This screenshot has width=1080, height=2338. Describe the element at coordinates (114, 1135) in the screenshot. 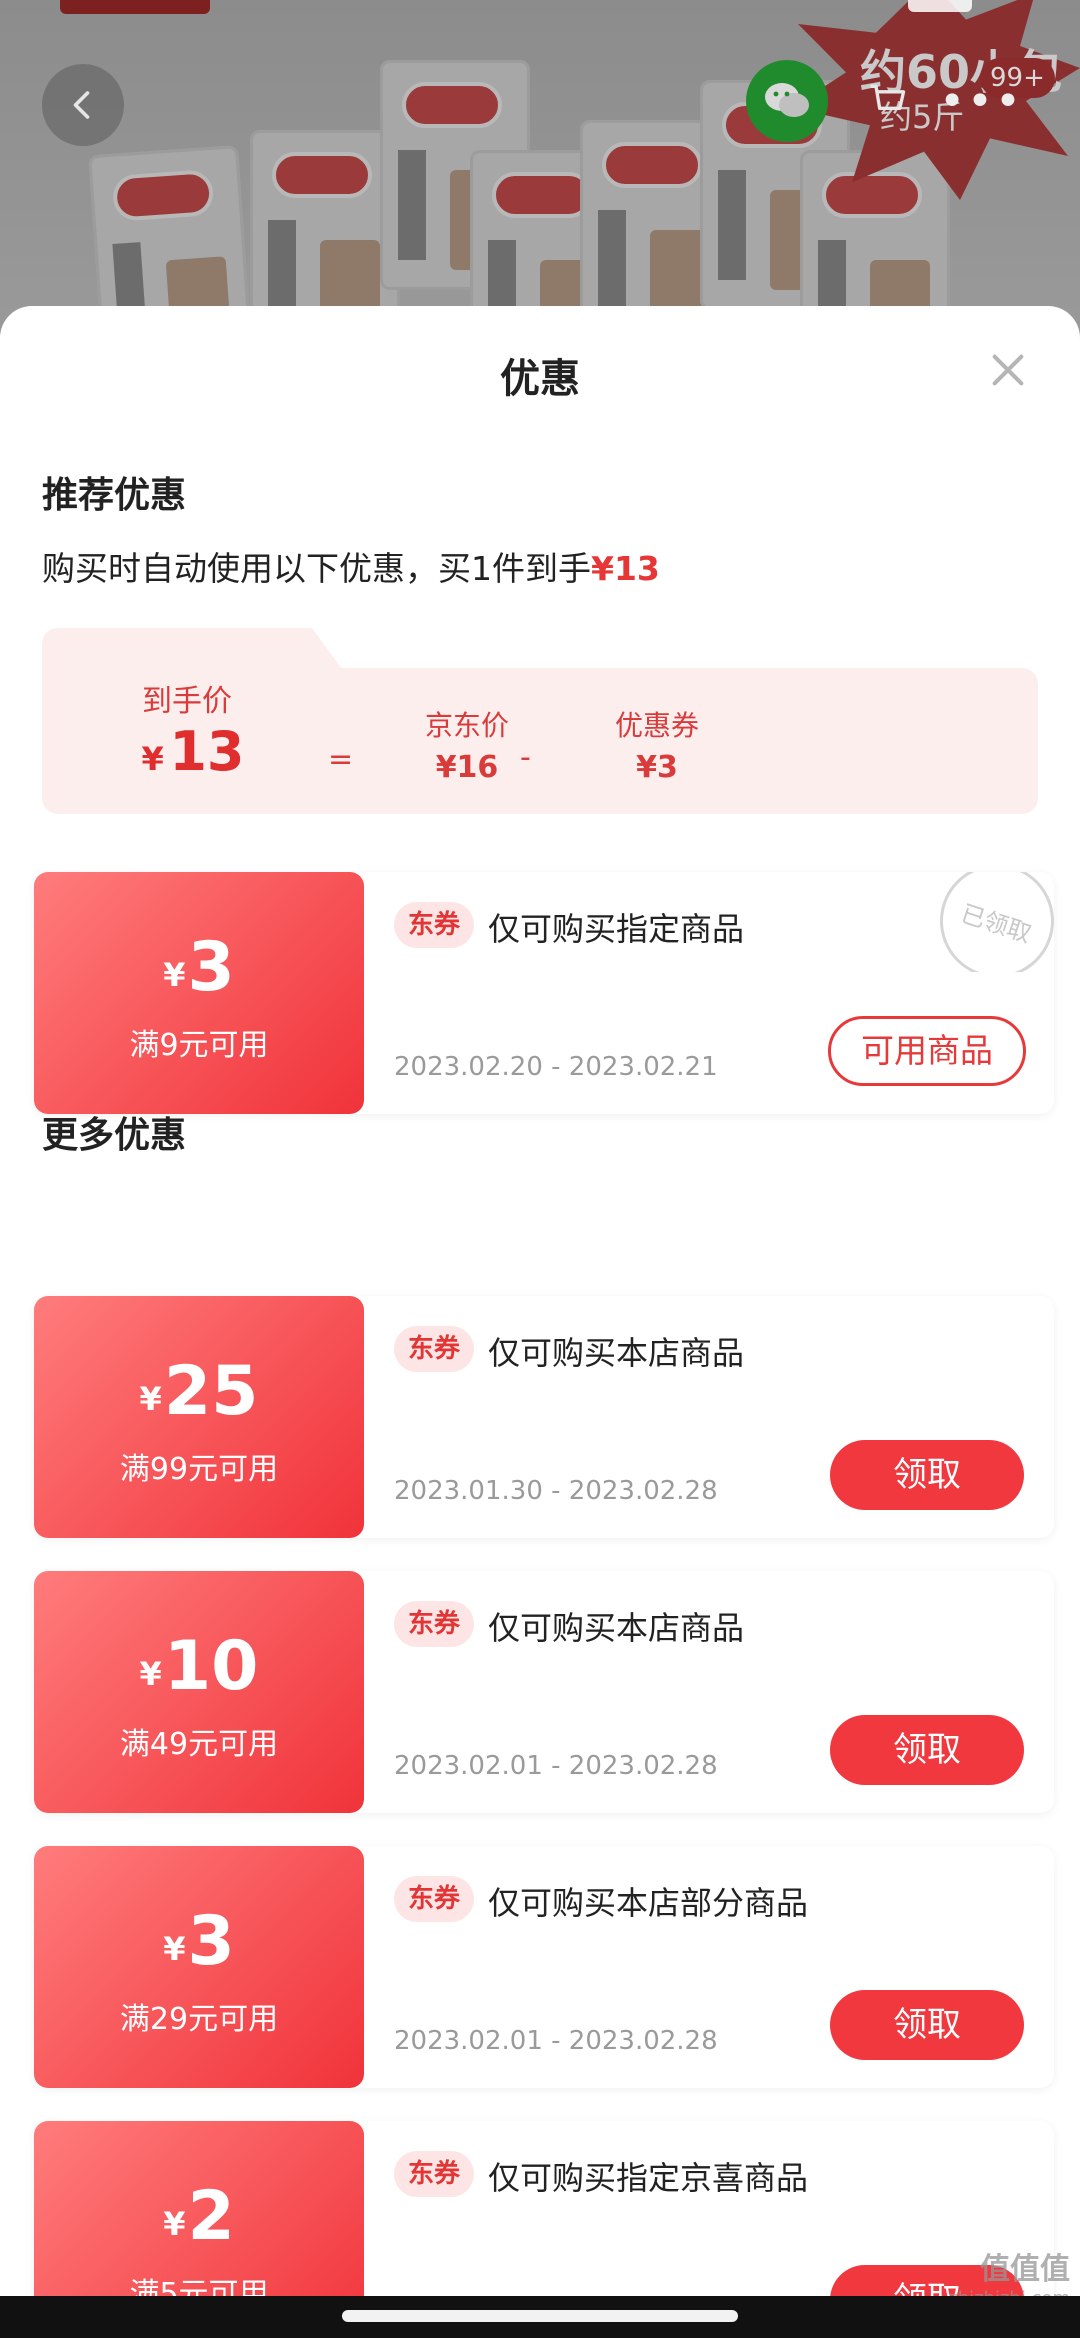

I see `more-coupons-title: 更多优惠` at that location.